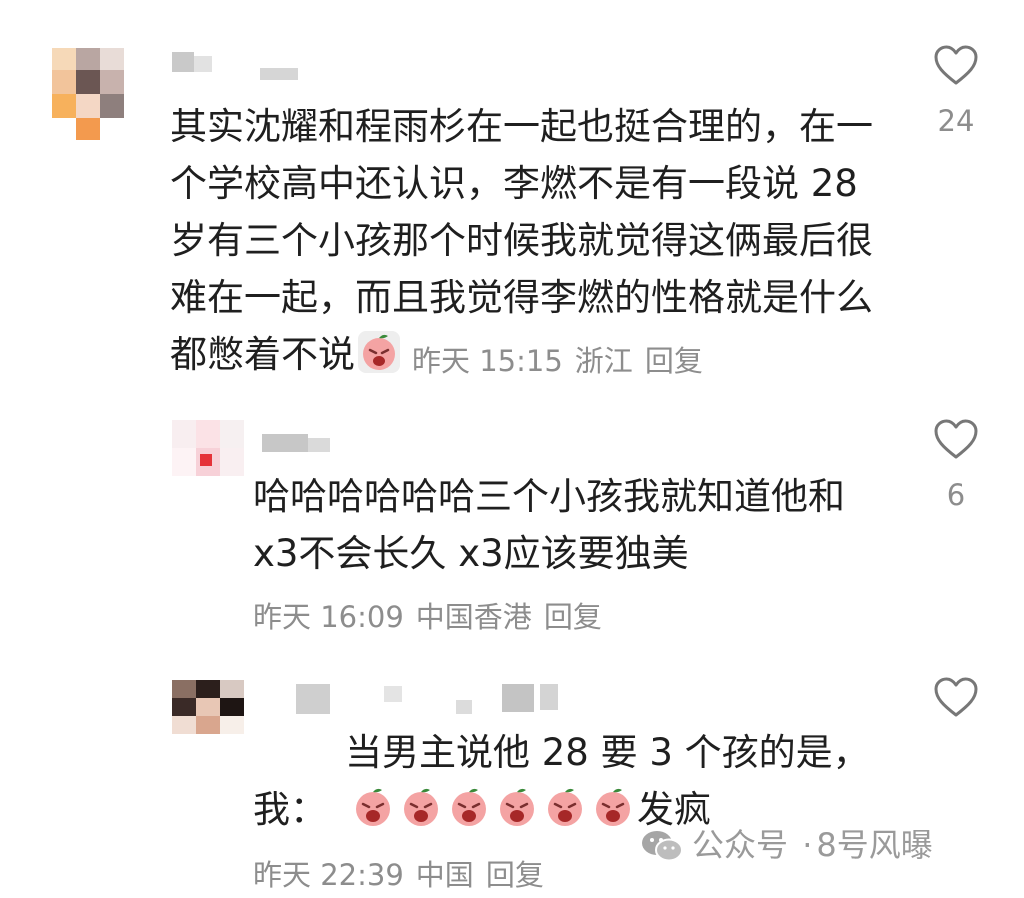 The height and width of the screenshot is (898, 1024). What do you see at coordinates (471, 553) in the screenshot?
I see `comment-line: x3不会长久 x3应该要独美` at bounding box center [471, 553].